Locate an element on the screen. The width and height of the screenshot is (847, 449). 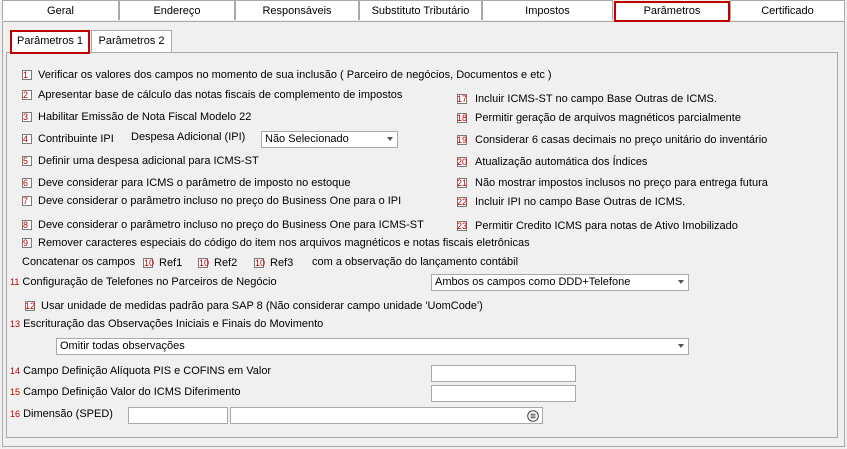
icms-diferimento-input is located at coordinates (503, 393).